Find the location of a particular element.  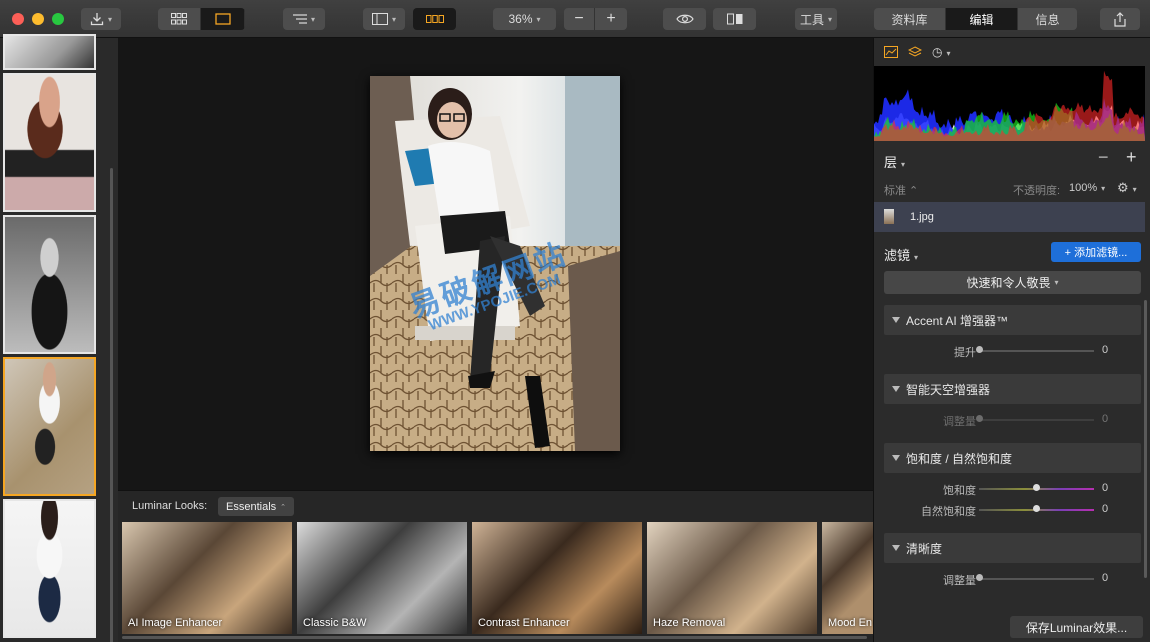

layer-settings-button: ⚙ ▾ is located at coordinates (1127, 188).